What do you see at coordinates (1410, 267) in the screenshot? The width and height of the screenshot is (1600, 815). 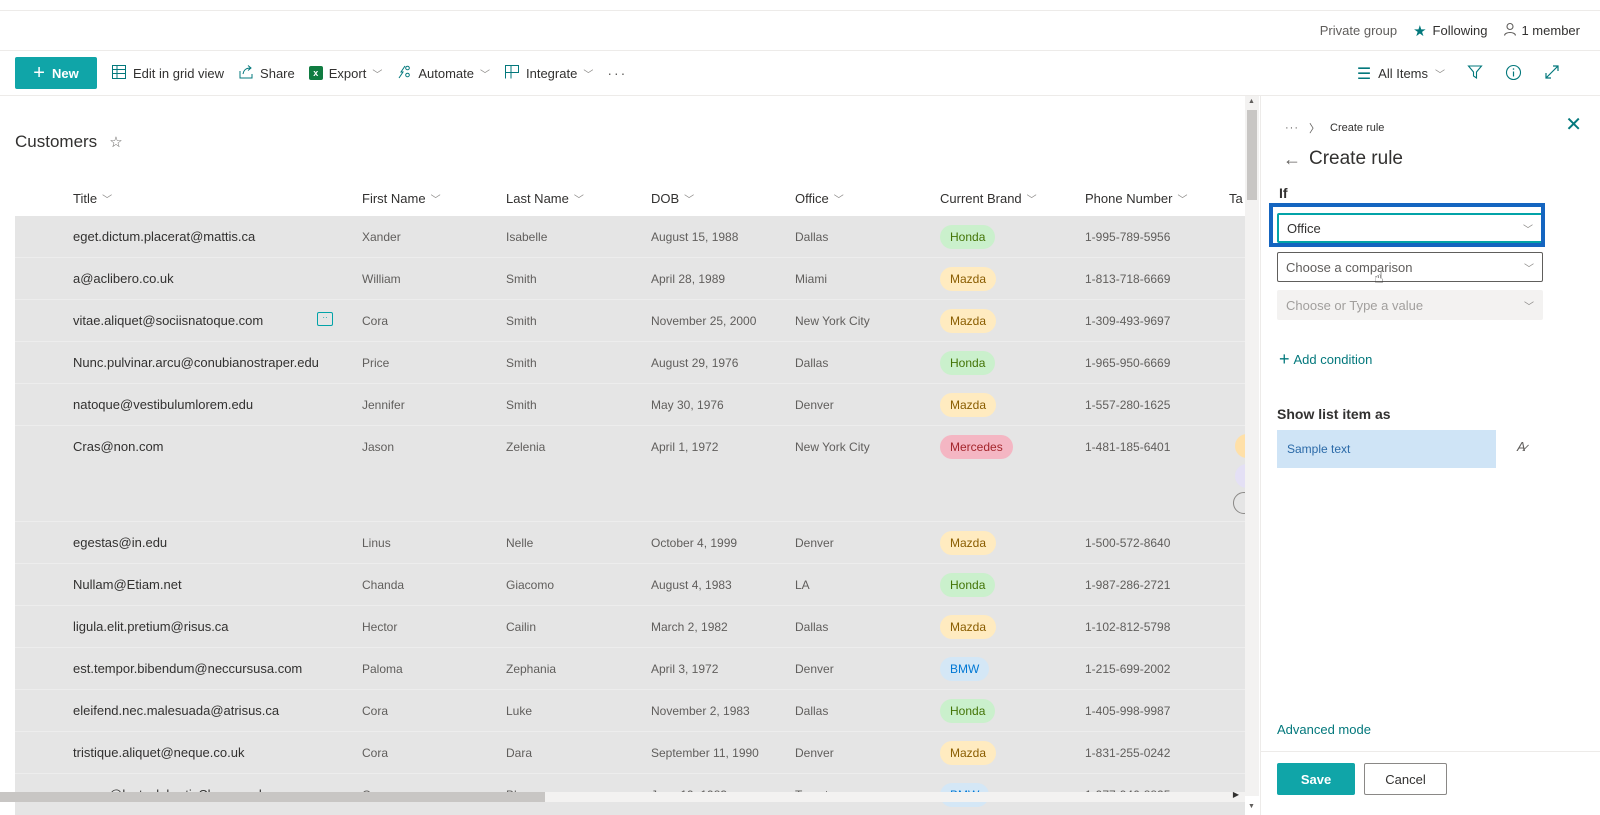 I see `comparison-dropdown: Choose a comparison ﹀` at bounding box center [1410, 267].